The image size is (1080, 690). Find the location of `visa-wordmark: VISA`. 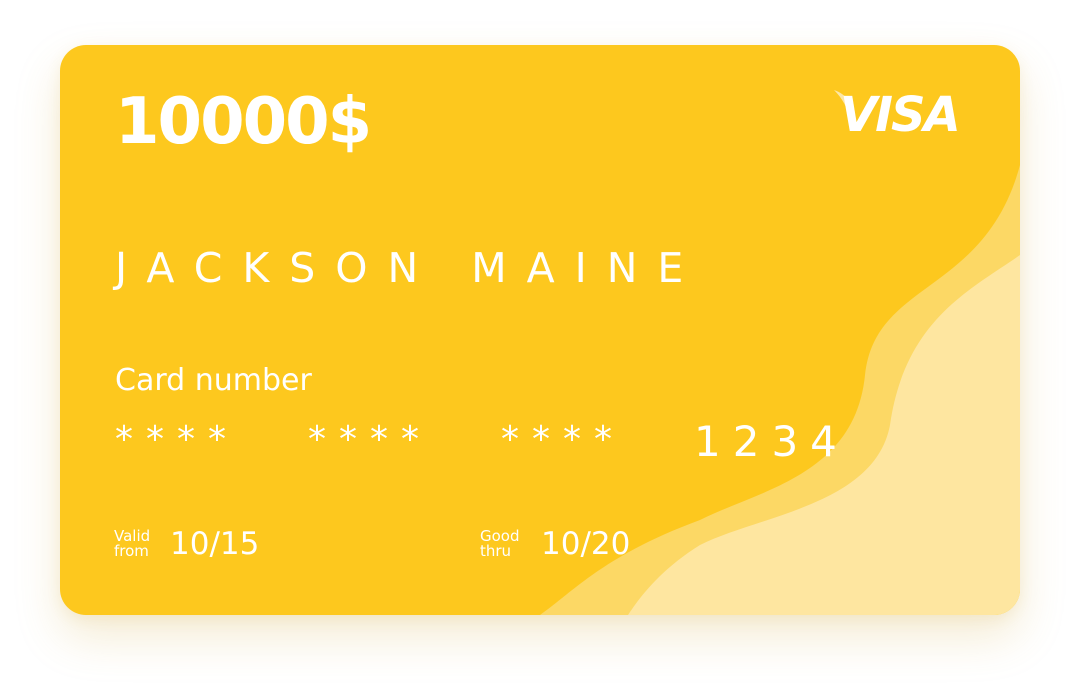

visa-wordmark: VISA is located at coordinates (900, 115).